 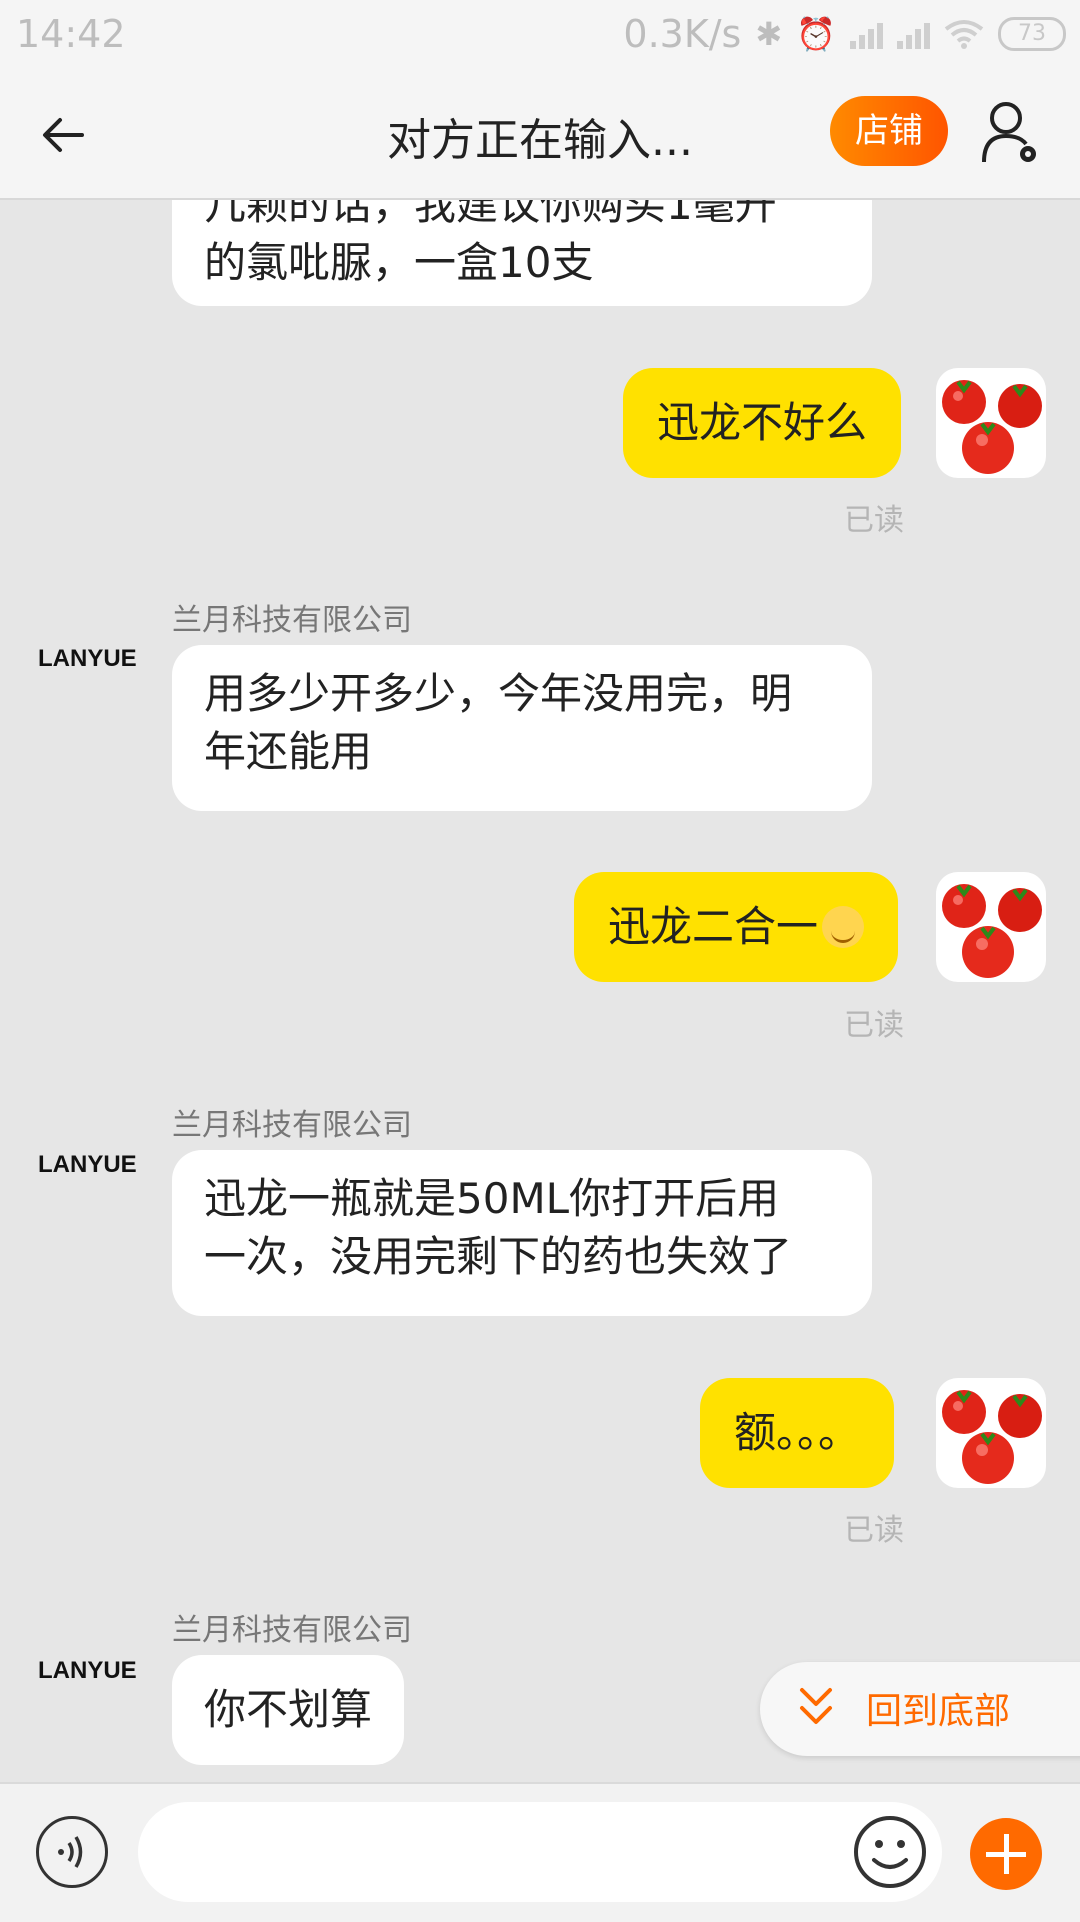 What do you see at coordinates (682, 34) in the screenshot?
I see `network-speed: 0.3K/s` at bounding box center [682, 34].